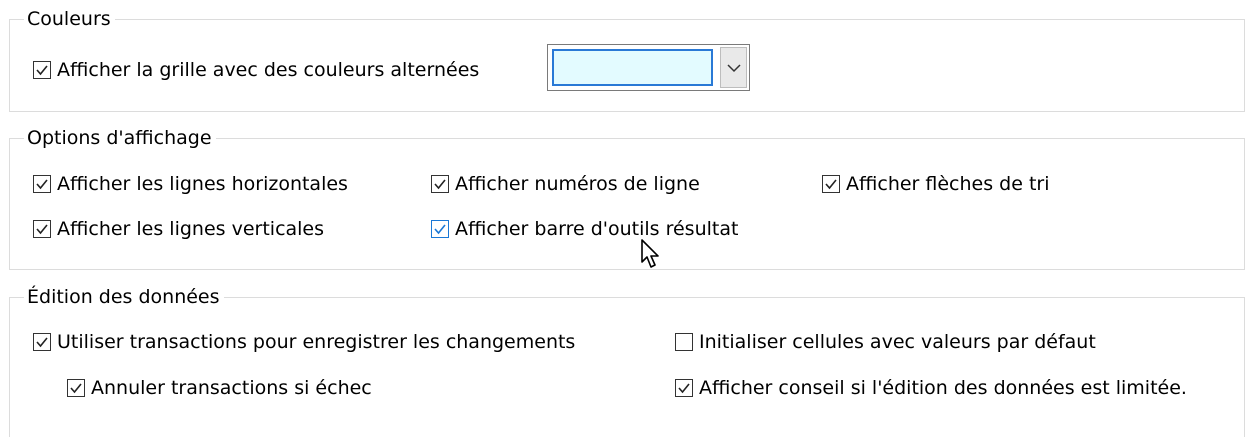  What do you see at coordinates (948, 184) in the screenshot?
I see `show-sort-arrows-label: Afficher flèches de tri` at bounding box center [948, 184].